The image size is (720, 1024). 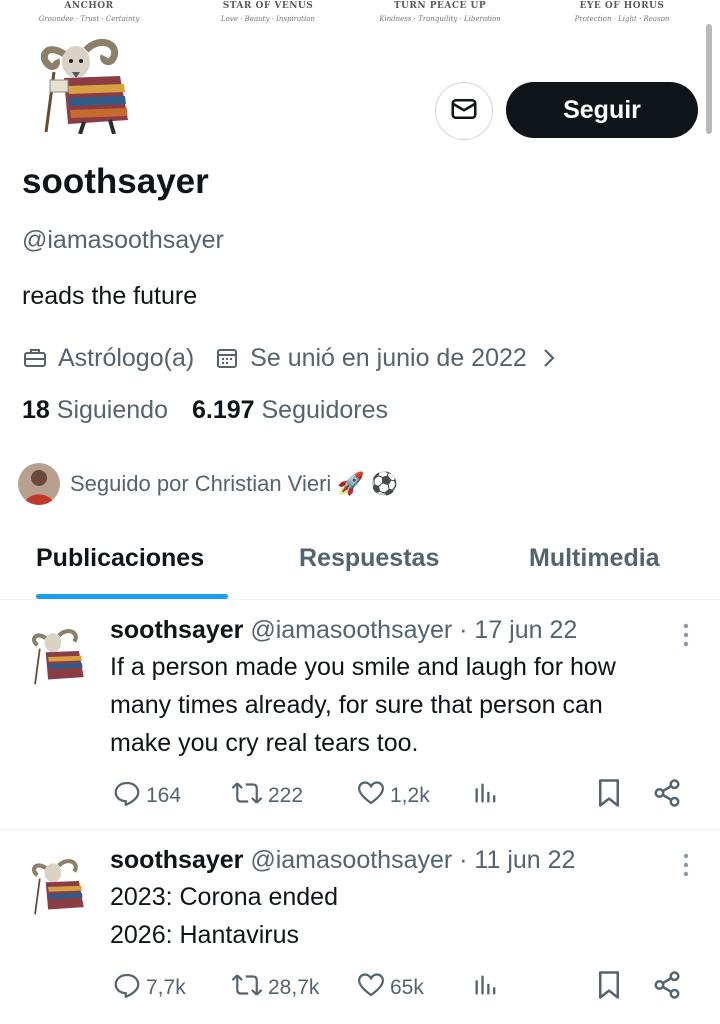 I want to click on scrollbar, so click(x=709, y=79).